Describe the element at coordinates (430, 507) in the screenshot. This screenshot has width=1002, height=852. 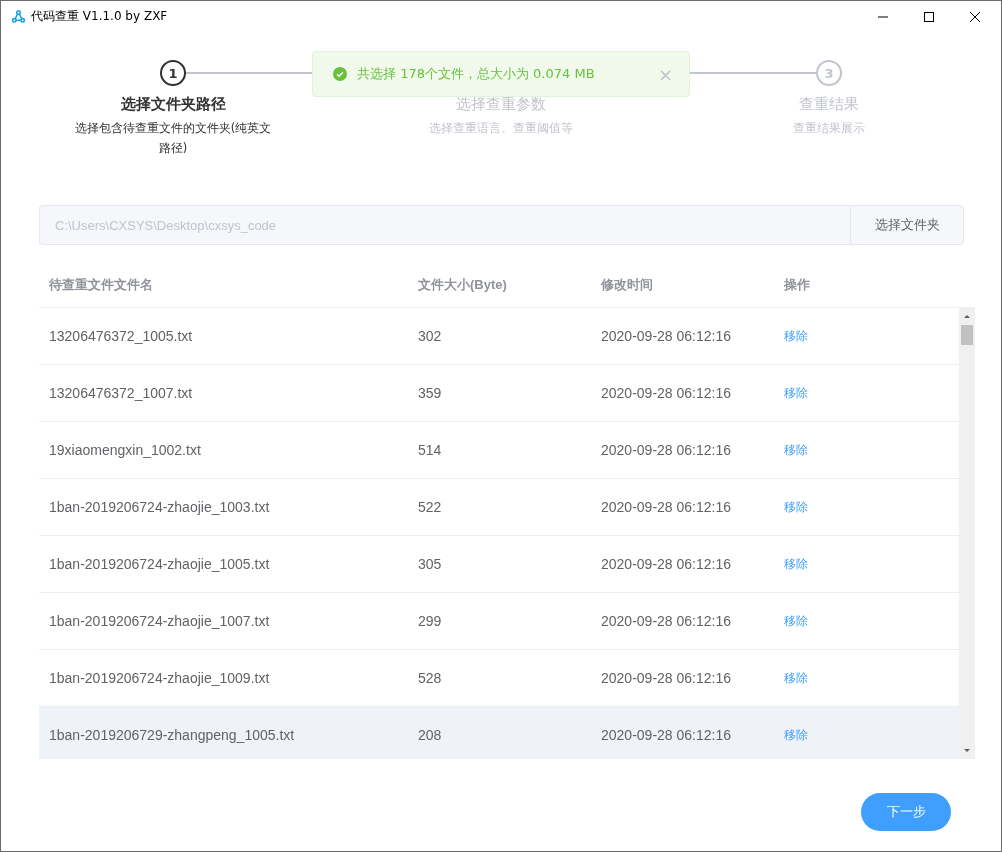
I see `table-cell-text: 522` at that location.